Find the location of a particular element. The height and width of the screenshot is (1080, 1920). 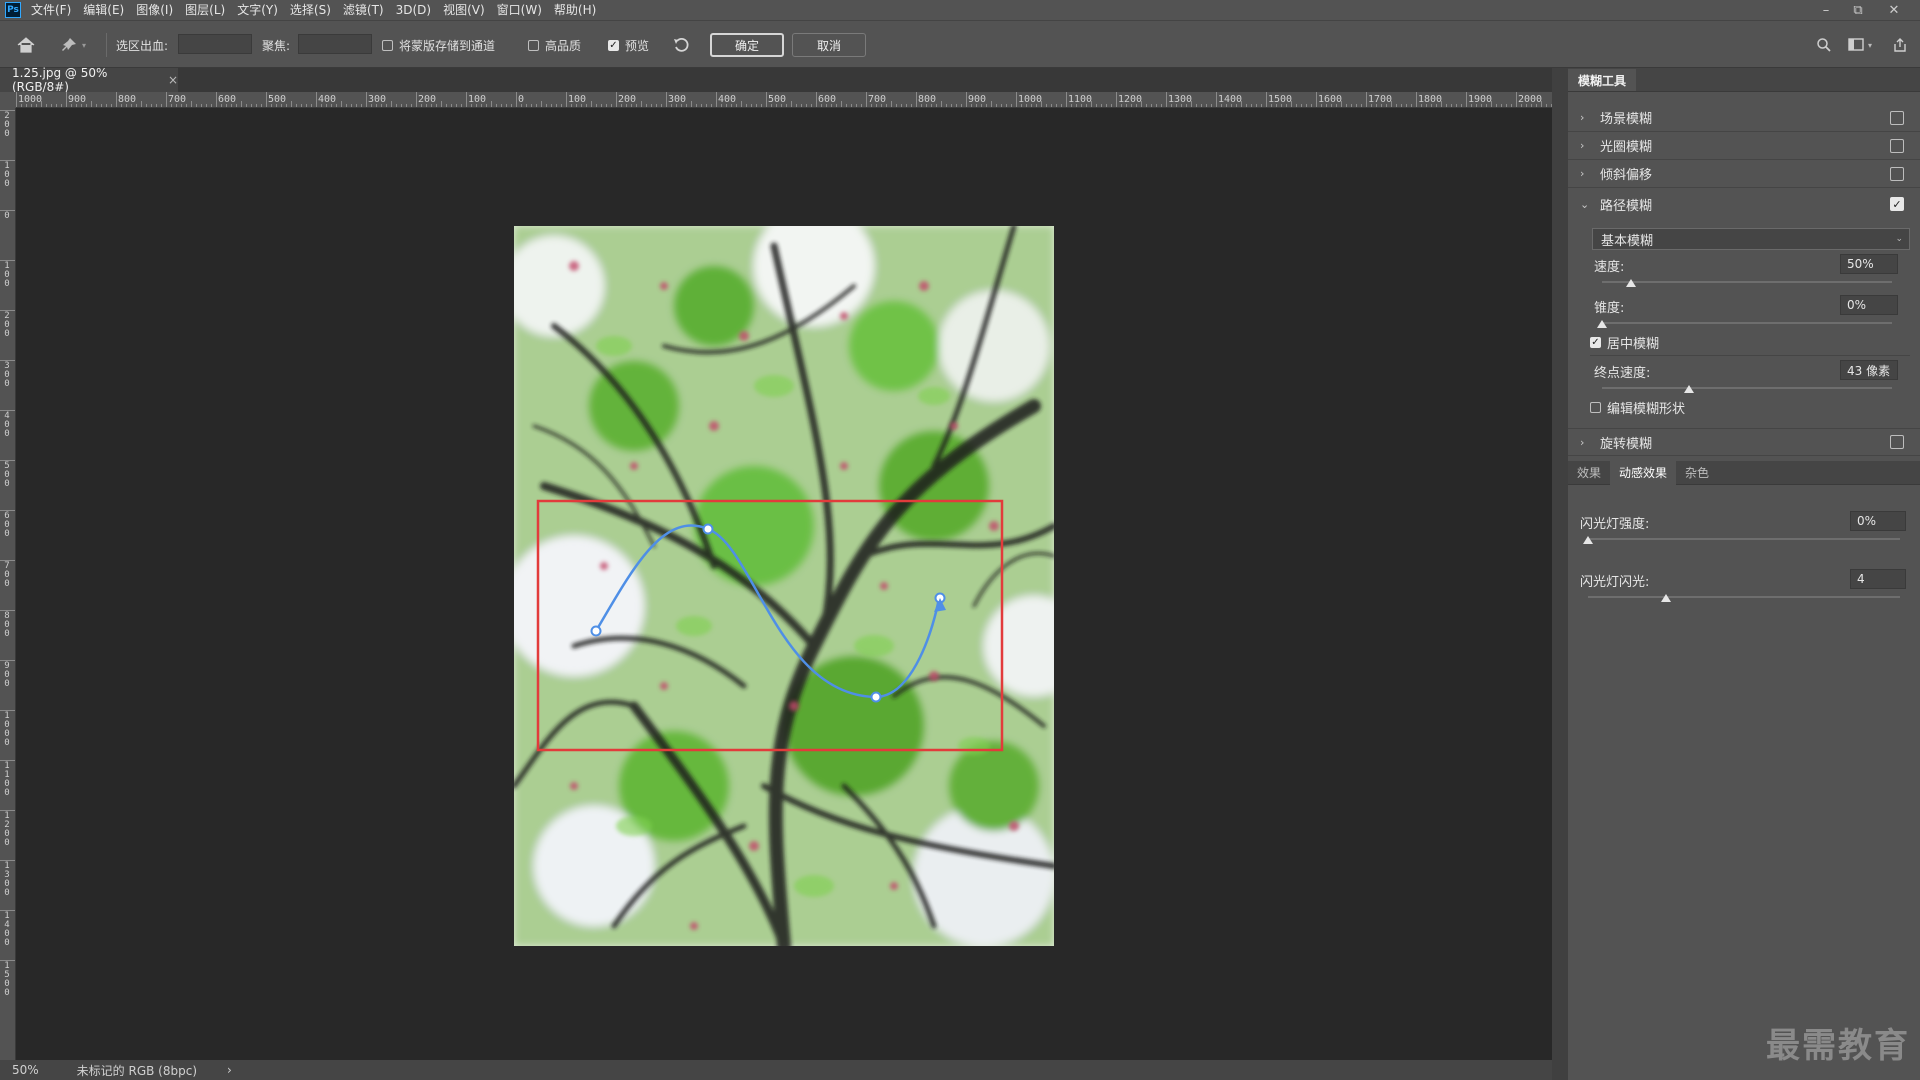

menu-item-3: 图层(L) is located at coordinates (205, 10).